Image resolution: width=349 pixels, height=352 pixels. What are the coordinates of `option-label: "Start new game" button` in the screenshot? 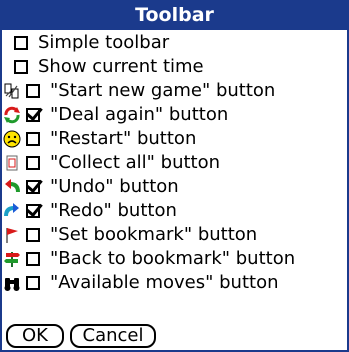 It's located at (163, 90).